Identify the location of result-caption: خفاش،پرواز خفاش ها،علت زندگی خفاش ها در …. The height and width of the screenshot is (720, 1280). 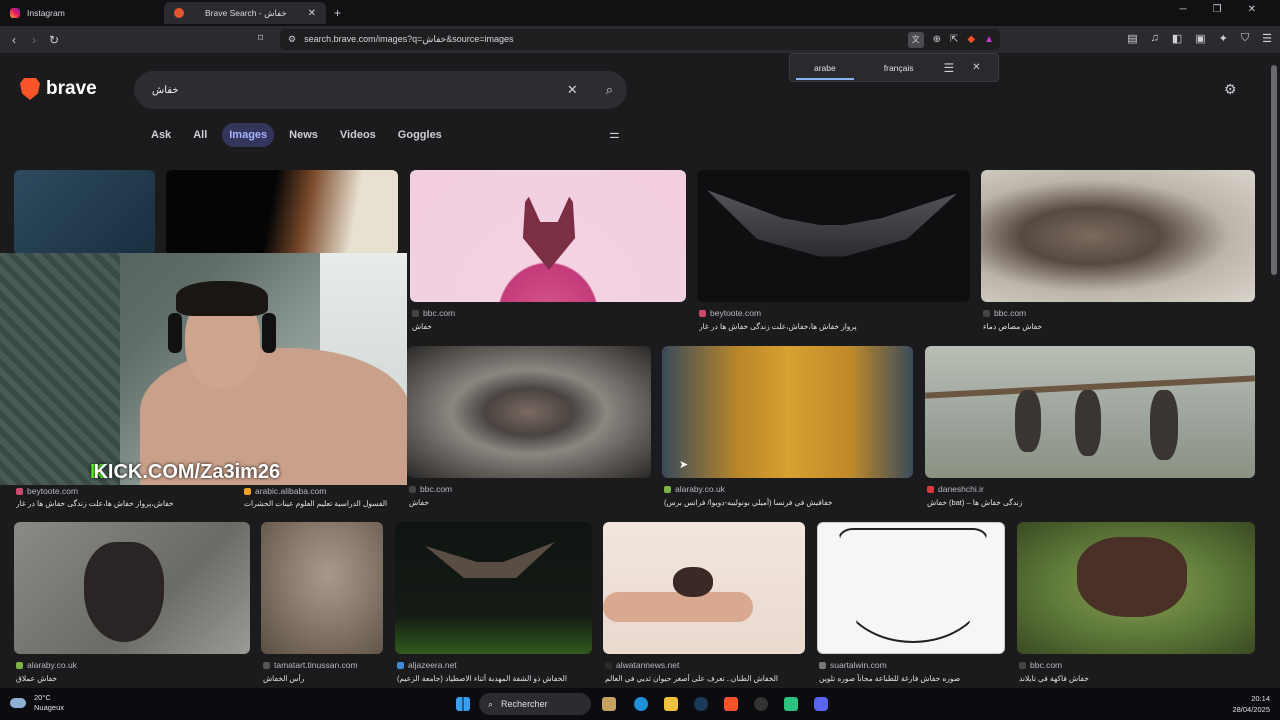
(95, 503).